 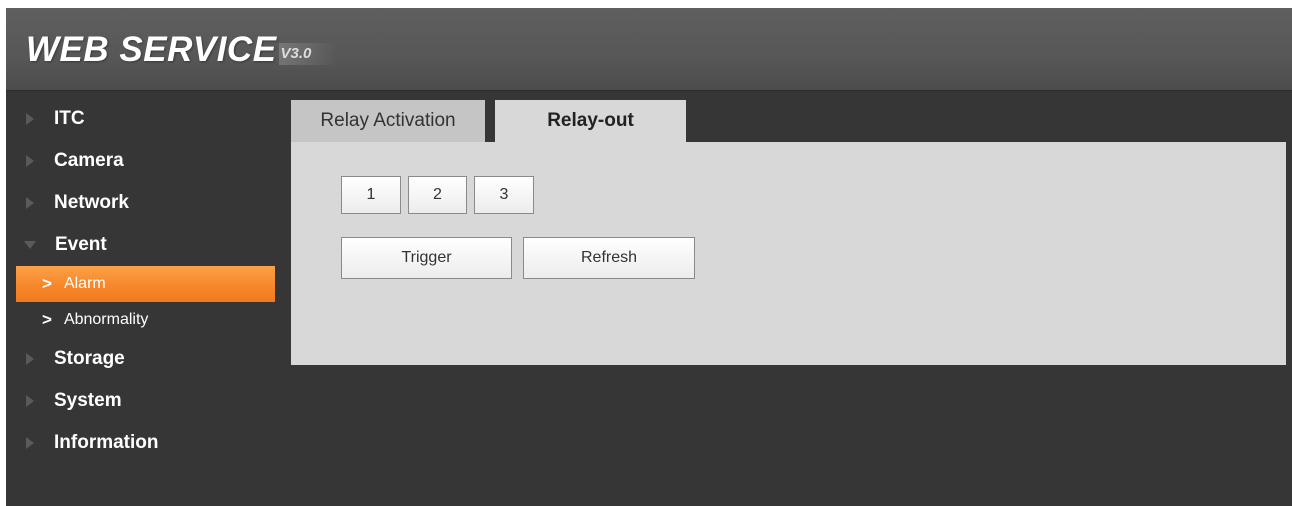 I want to click on logo-text: WEB SERVICE, so click(x=151, y=49).